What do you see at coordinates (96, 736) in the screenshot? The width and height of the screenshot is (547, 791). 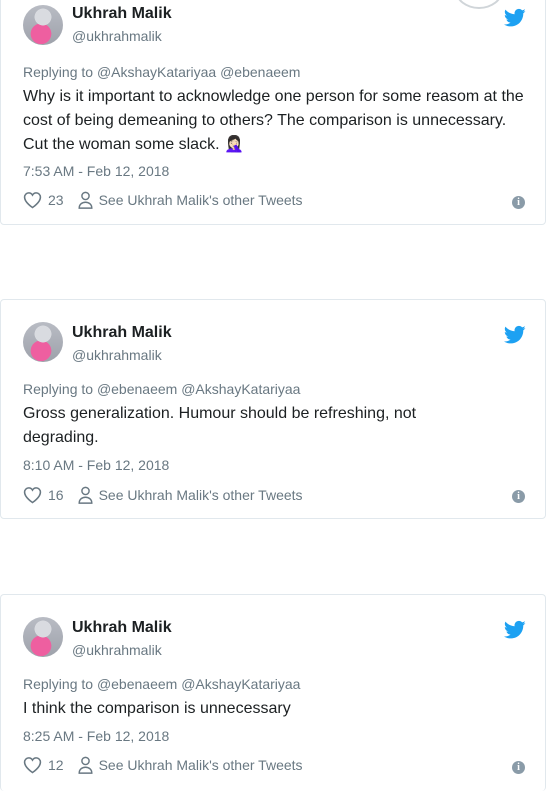 I see `tweet-timestamp: 8:25 AM - Feb 12, 2018` at bounding box center [96, 736].